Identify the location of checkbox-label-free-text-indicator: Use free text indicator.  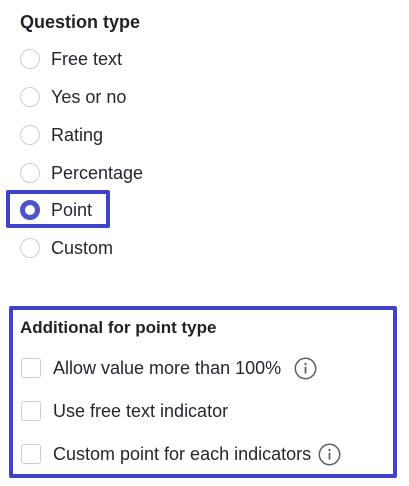
(141, 411).